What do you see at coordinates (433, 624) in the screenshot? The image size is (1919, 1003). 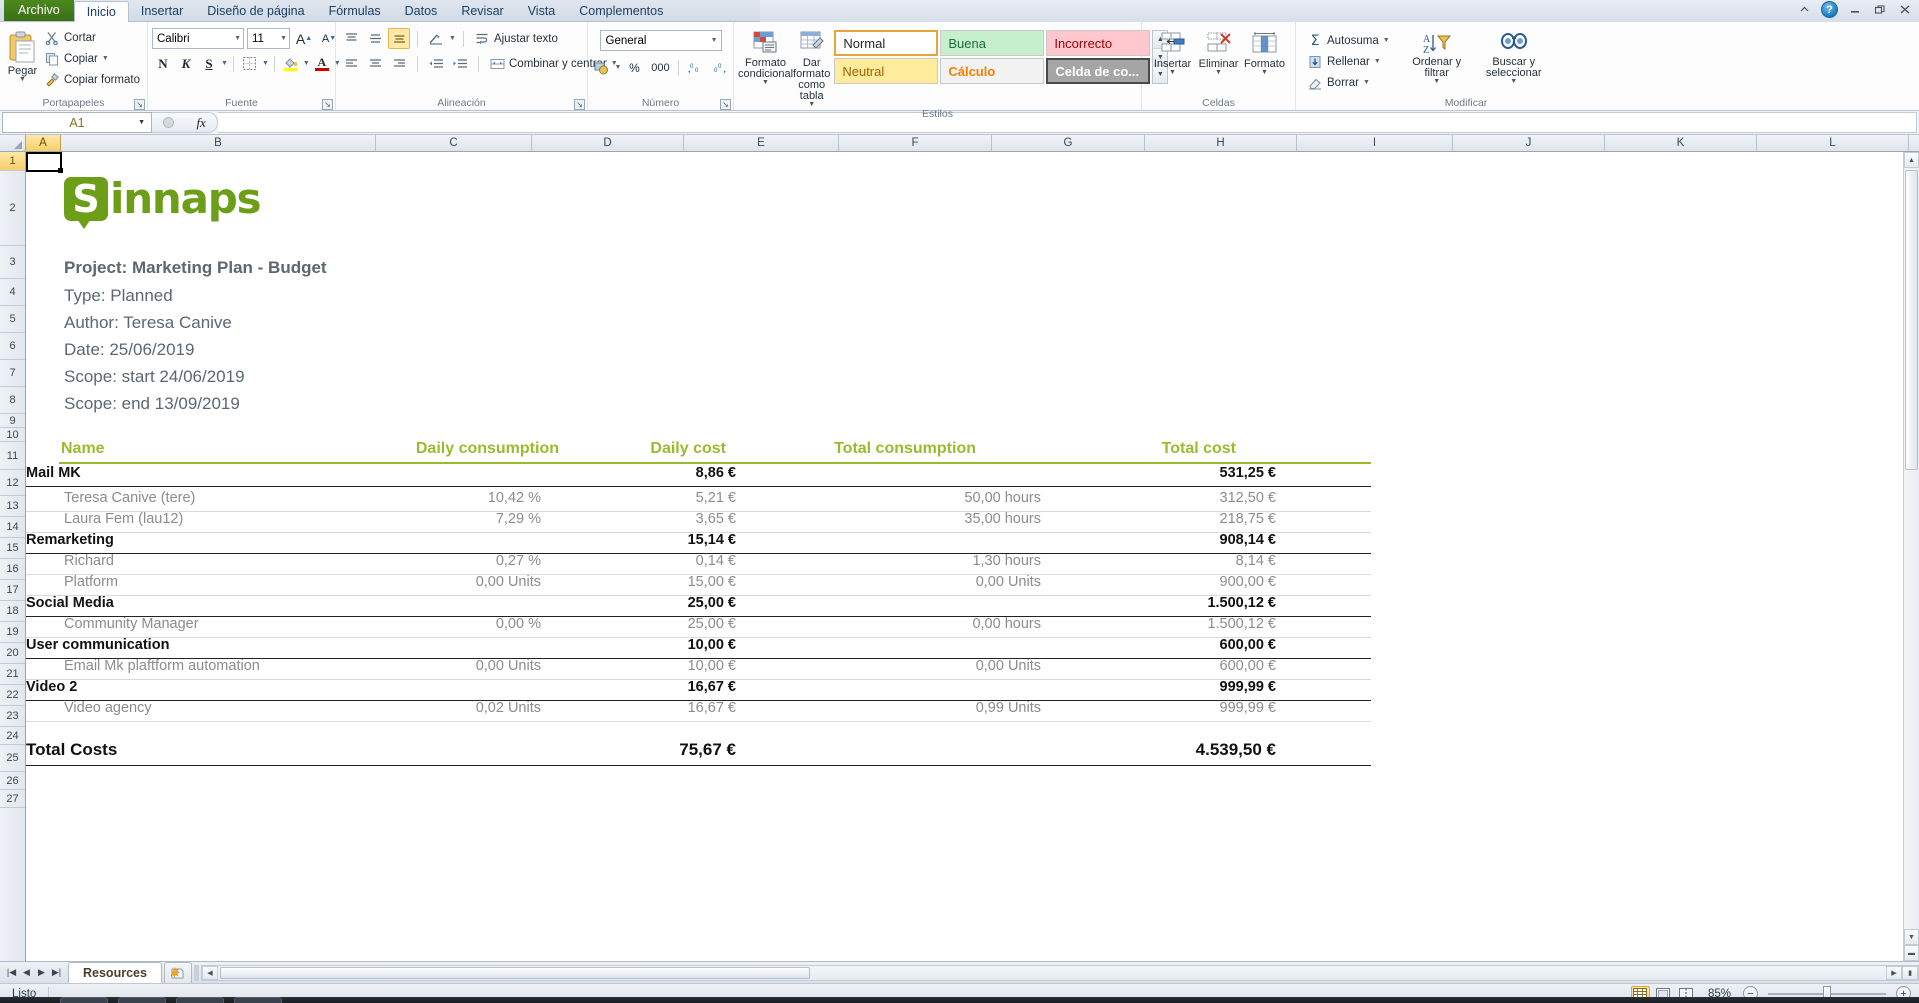 I see `table-row-7-daily-consumption: 0,00 %` at bounding box center [433, 624].